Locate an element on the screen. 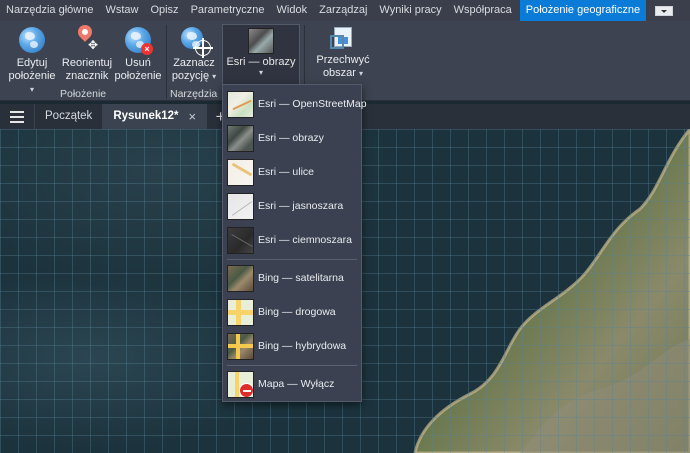 This screenshot has width=690, height=453. tab-view: Widok is located at coordinates (292, 10).